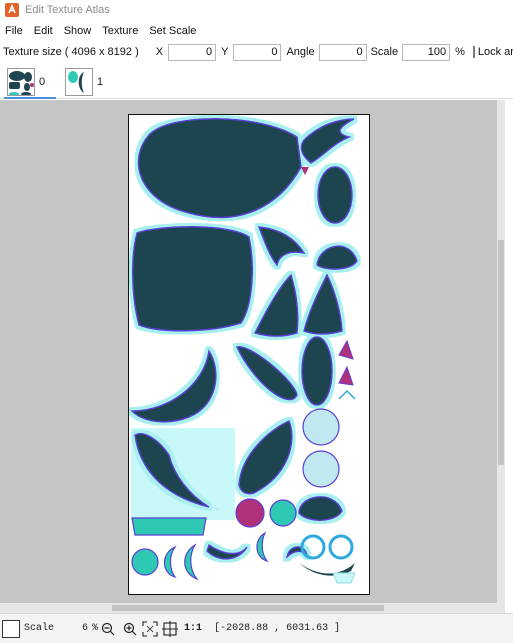  Describe the element at coordinates (320, 508) in the screenshot. I see `uv-island-semicircle` at that location.